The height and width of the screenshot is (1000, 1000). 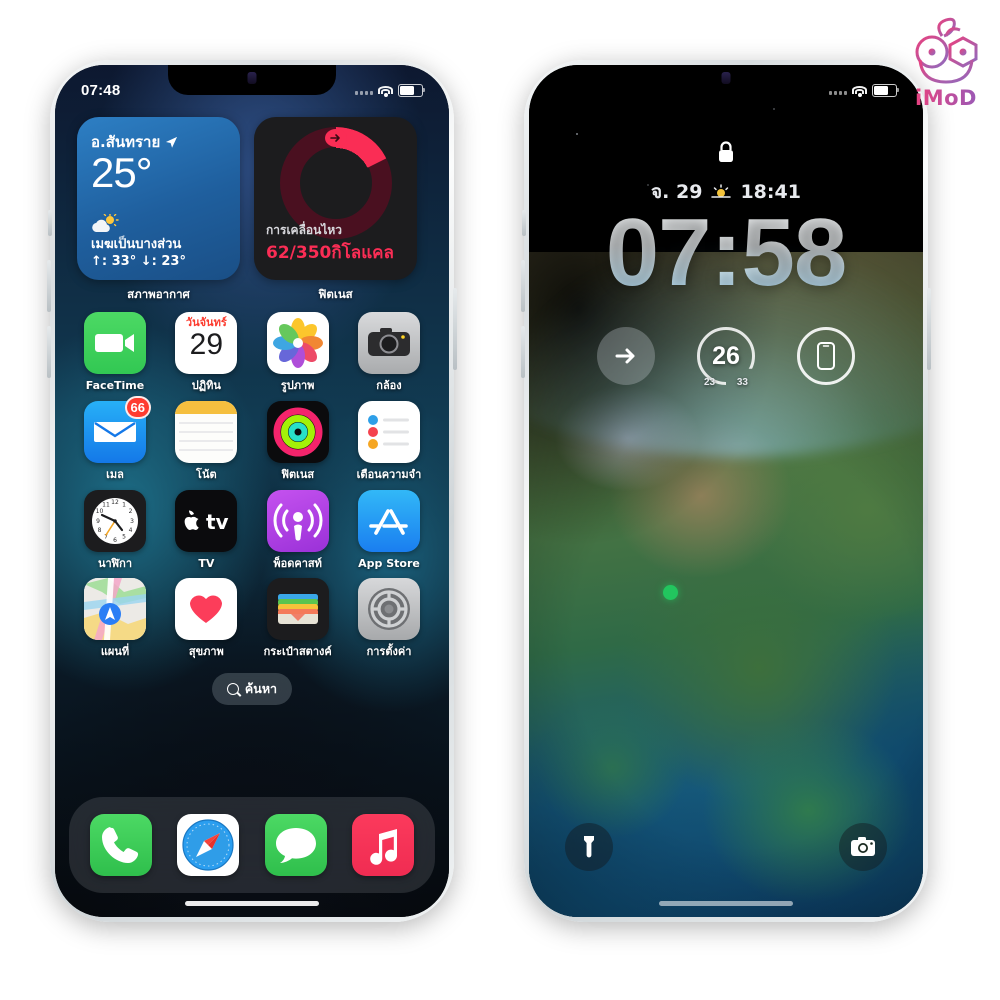 What do you see at coordinates (298, 474) in the screenshot?
I see `app-label: ฟิตเนส` at bounding box center [298, 474].